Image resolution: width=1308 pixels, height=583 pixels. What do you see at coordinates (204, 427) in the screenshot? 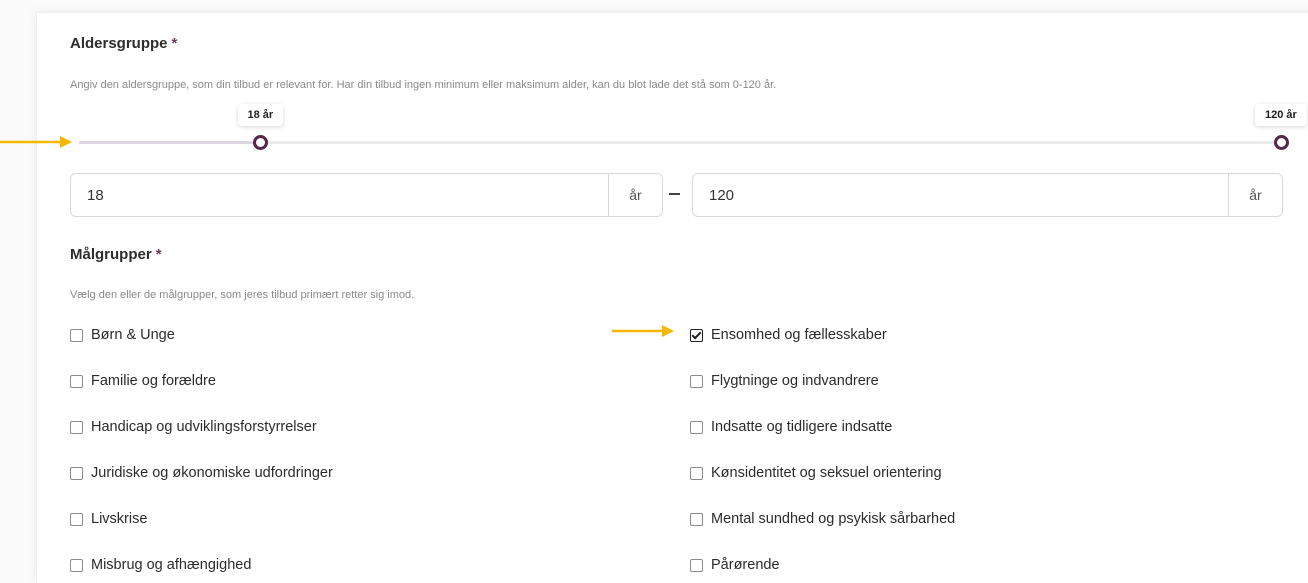
I see `target-option-label: Handicap og udviklingsforstyrrelser` at bounding box center [204, 427].